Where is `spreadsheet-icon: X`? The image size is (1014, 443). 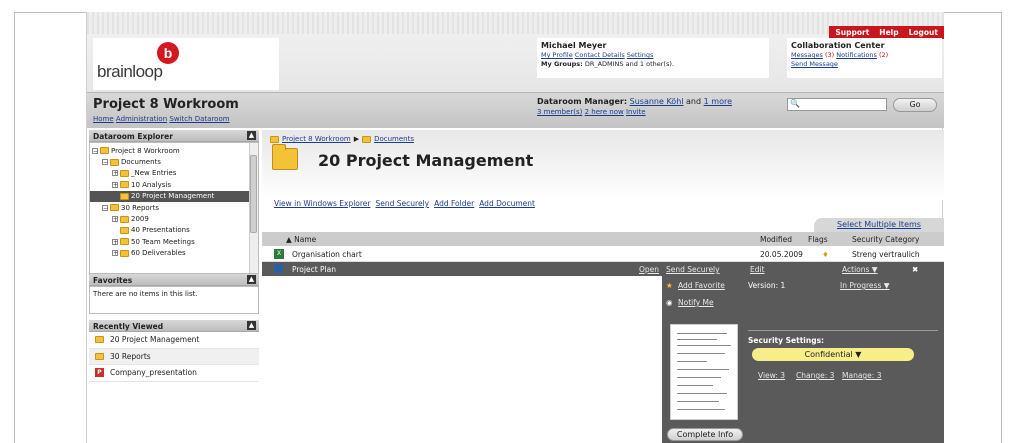 spreadsheet-icon: X is located at coordinates (279, 254).